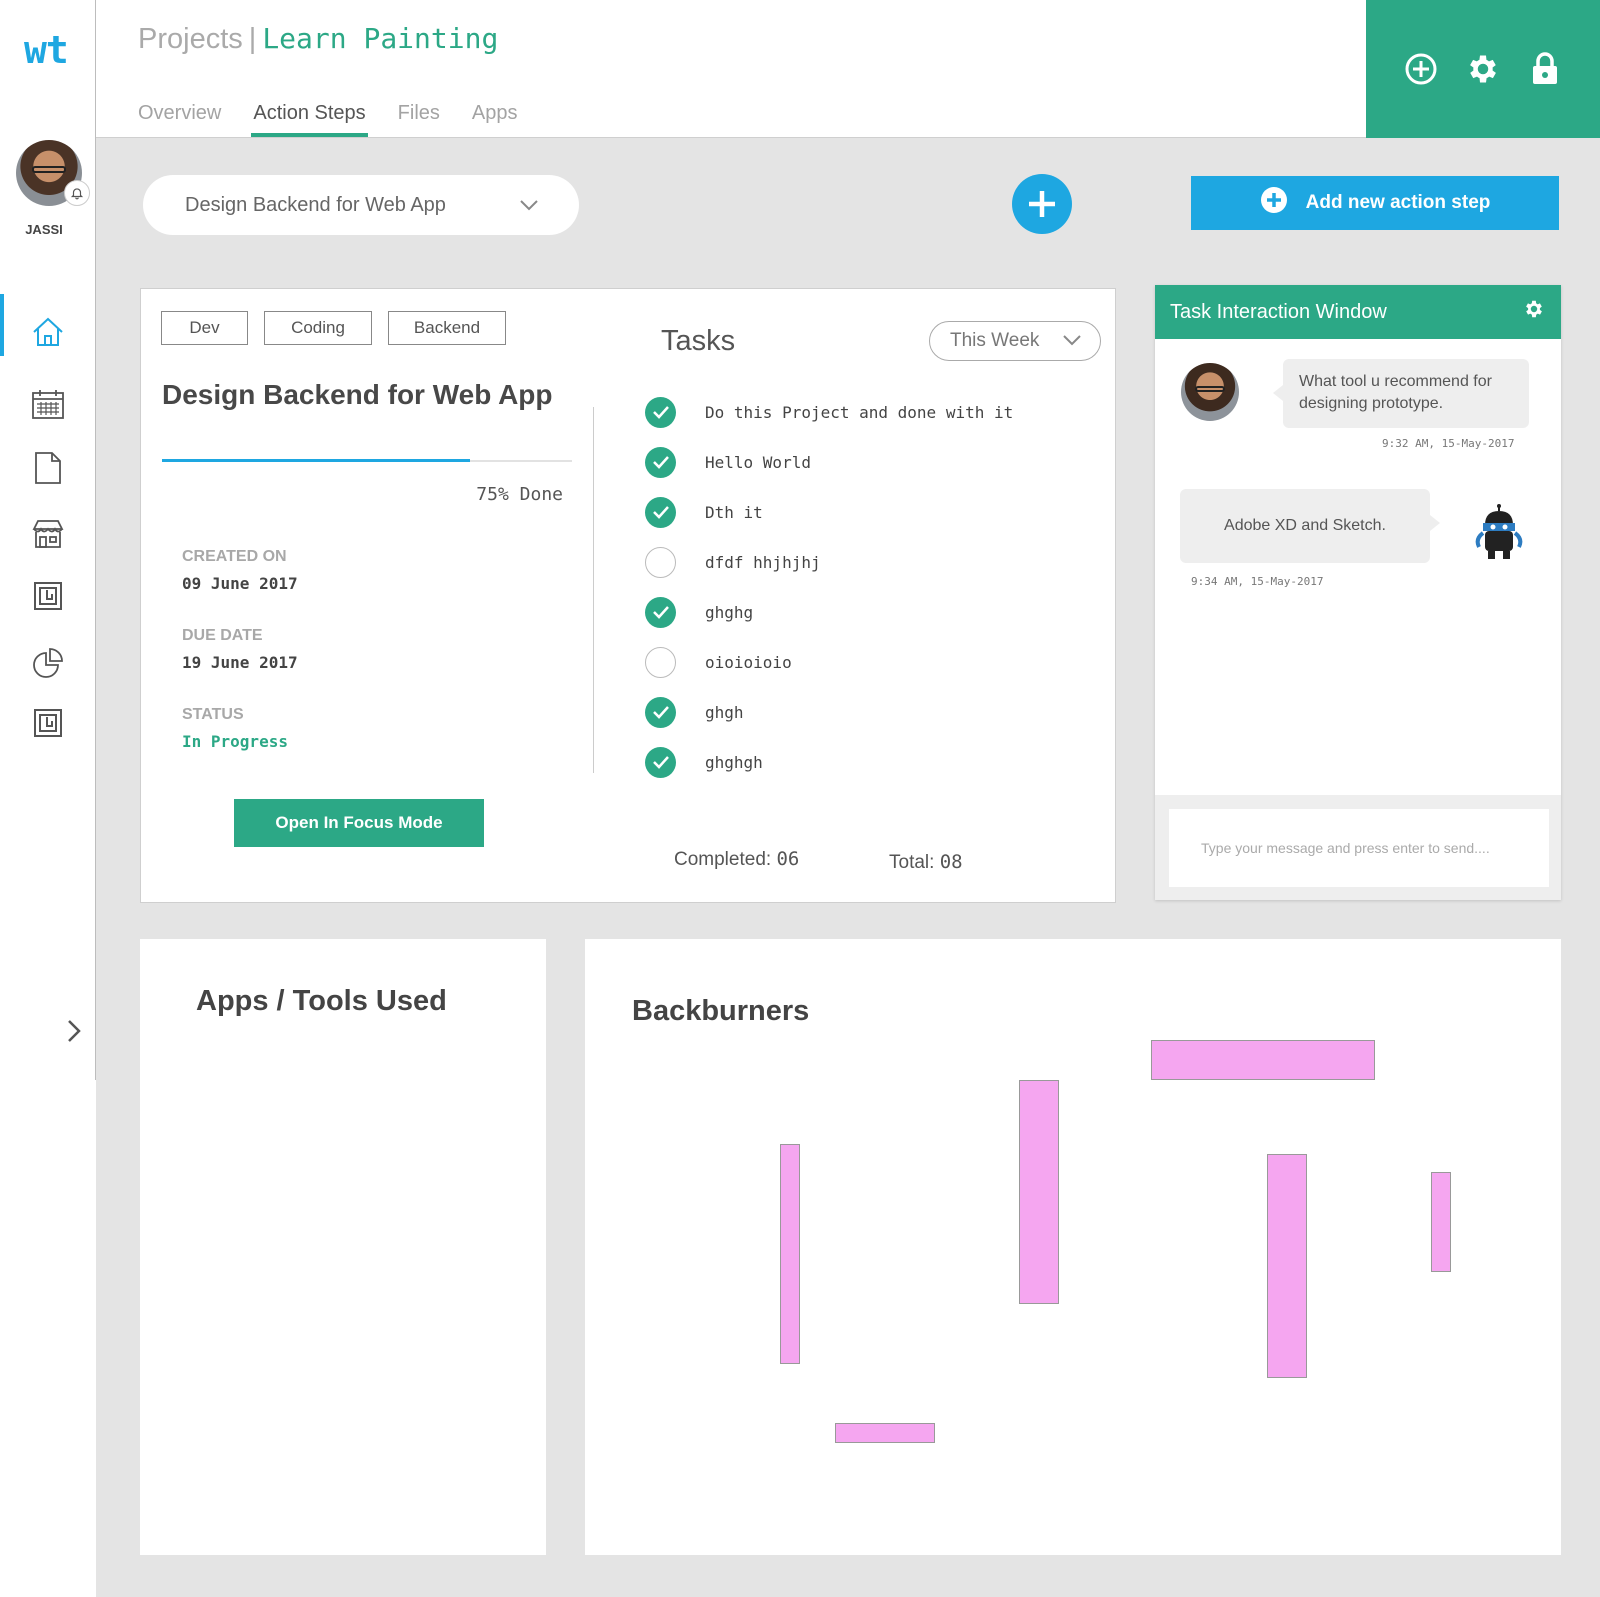  I want to click on task-item: dfdf hhjhjhj, so click(829, 562).